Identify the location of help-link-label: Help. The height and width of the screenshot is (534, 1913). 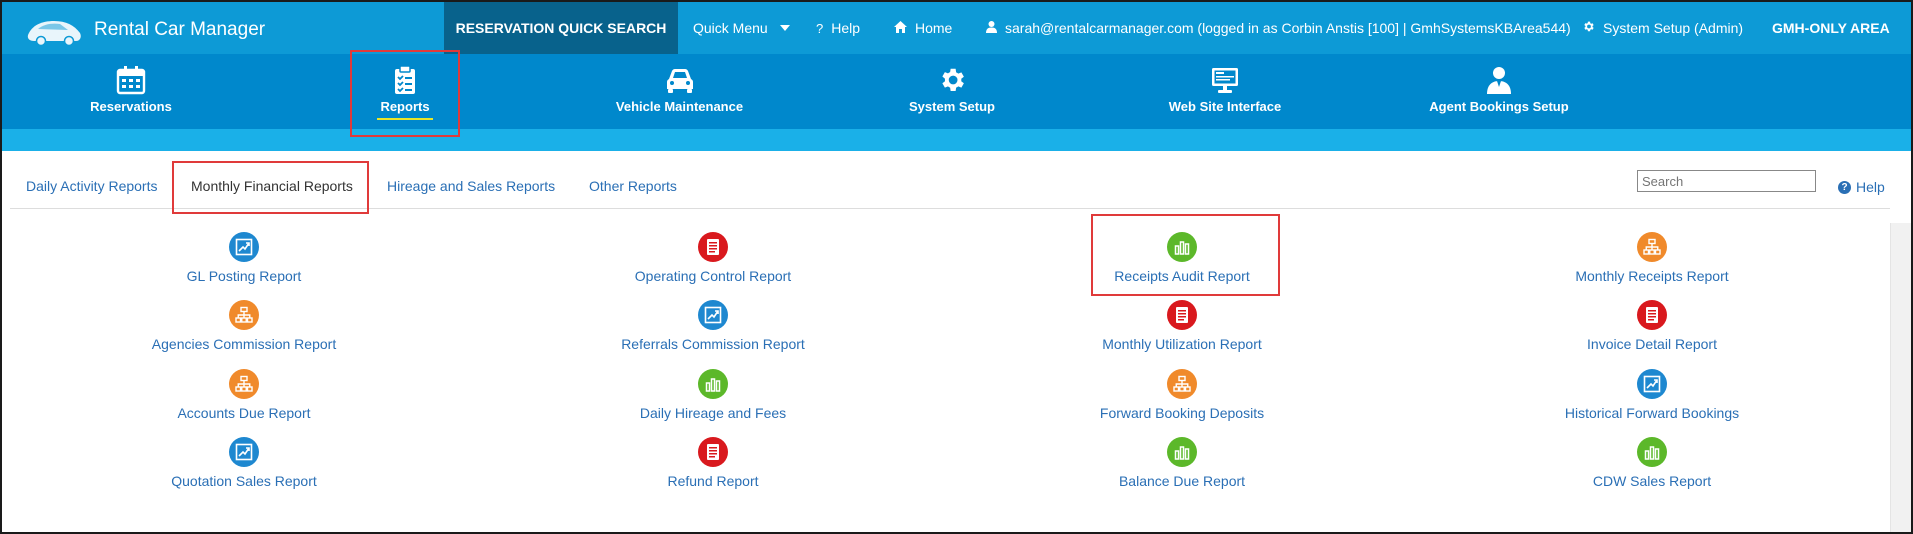
(1870, 187).